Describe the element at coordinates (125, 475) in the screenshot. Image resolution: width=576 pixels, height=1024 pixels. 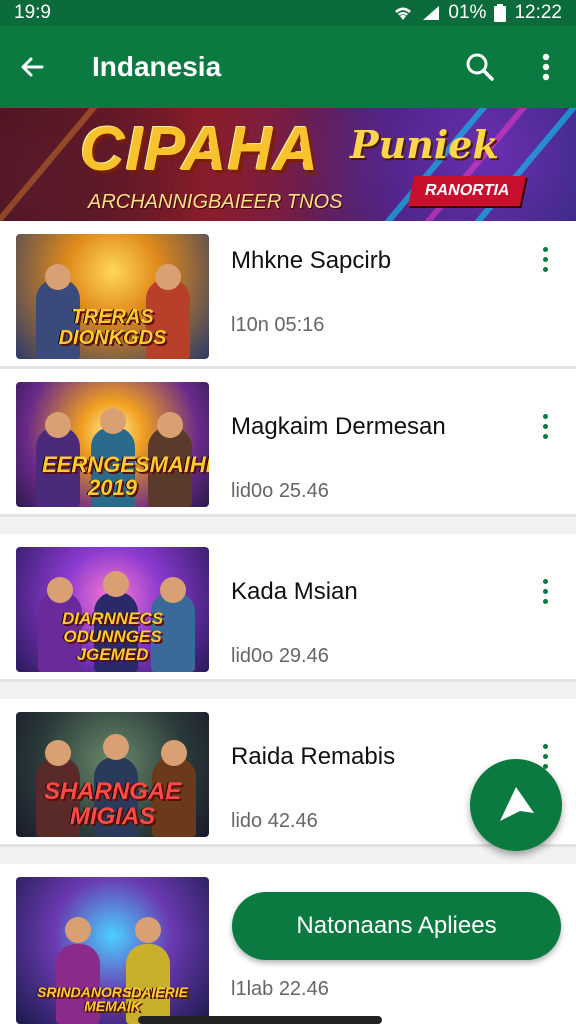
I see `thumbnail-caption: EERNGESMAIHI 2019` at that location.